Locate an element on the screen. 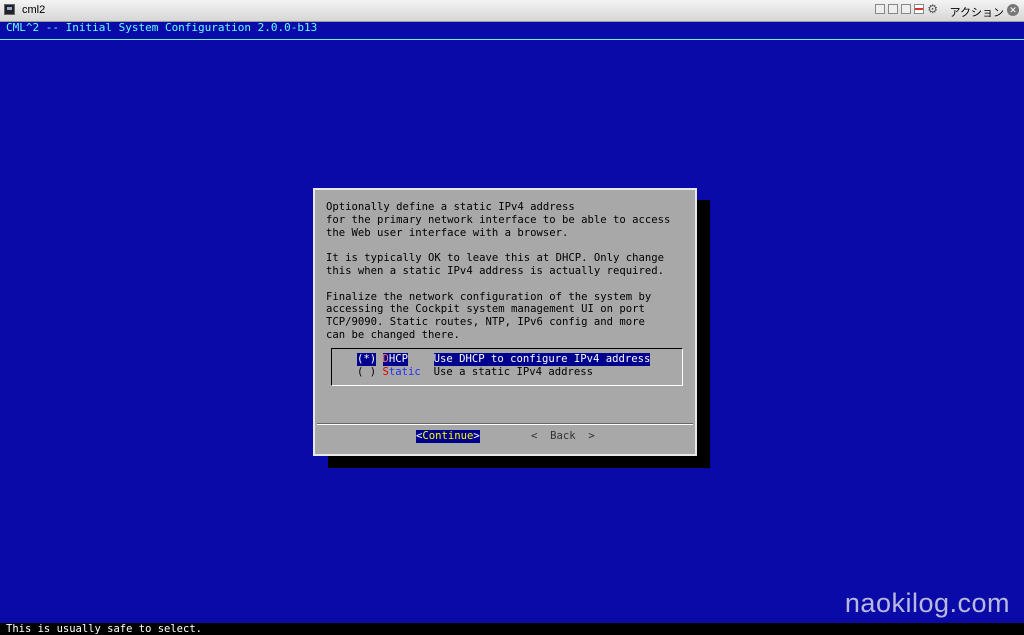 Image resolution: width=1024 pixels, height=635 pixels. back-button: < Back > is located at coordinates (563, 436).